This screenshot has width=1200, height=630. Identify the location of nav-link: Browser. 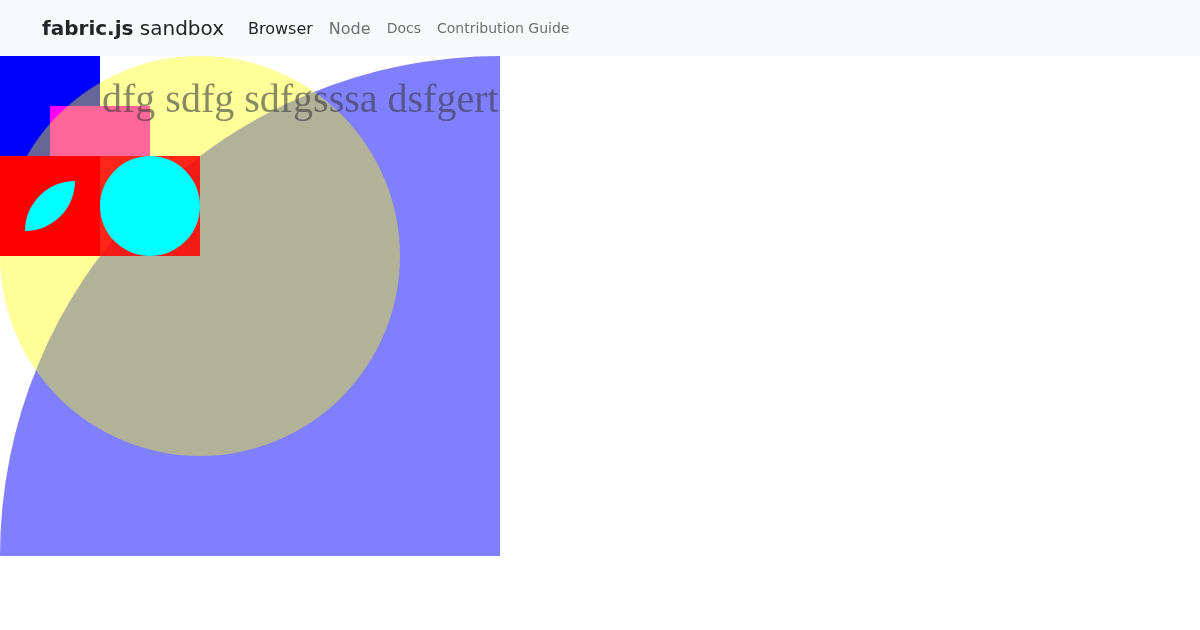
(280, 28).